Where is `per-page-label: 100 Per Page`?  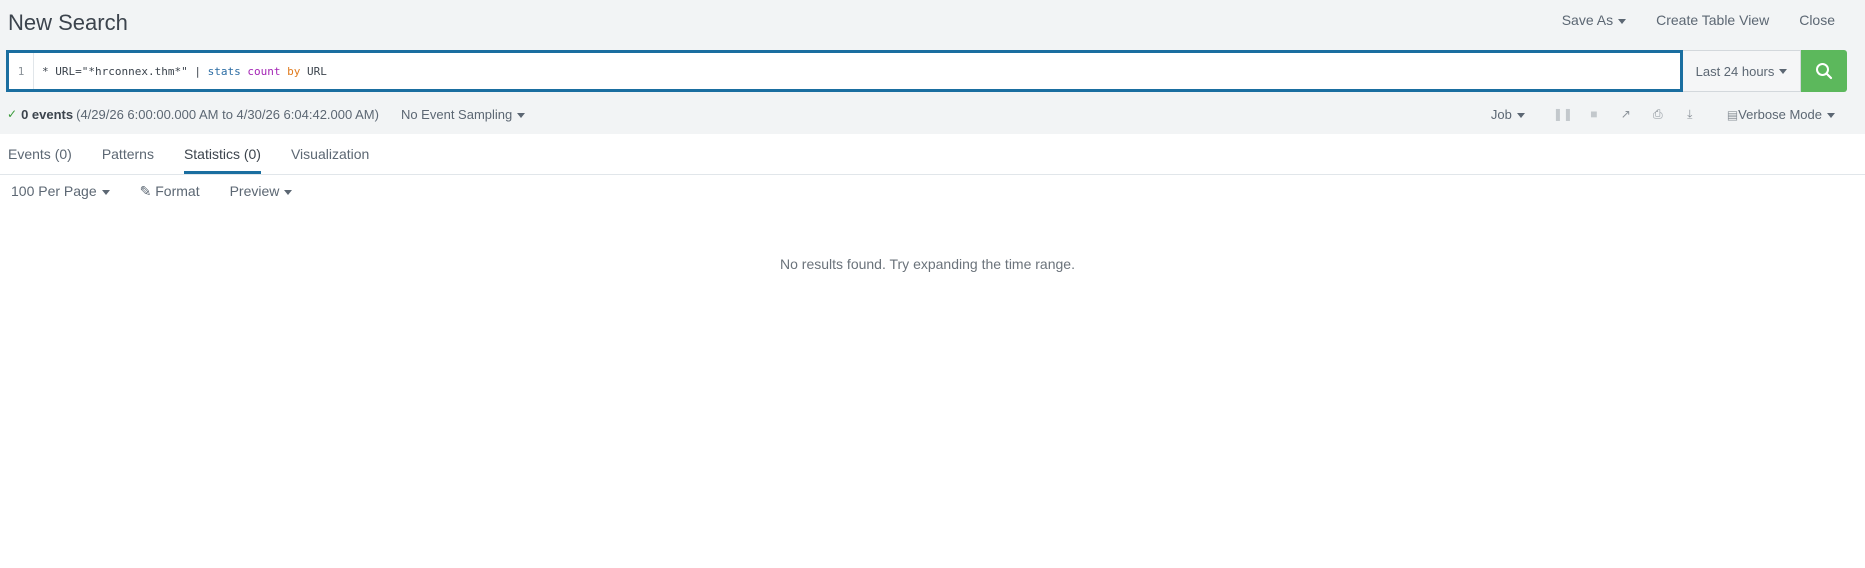
per-page-label: 100 Per Page is located at coordinates (54, 191).